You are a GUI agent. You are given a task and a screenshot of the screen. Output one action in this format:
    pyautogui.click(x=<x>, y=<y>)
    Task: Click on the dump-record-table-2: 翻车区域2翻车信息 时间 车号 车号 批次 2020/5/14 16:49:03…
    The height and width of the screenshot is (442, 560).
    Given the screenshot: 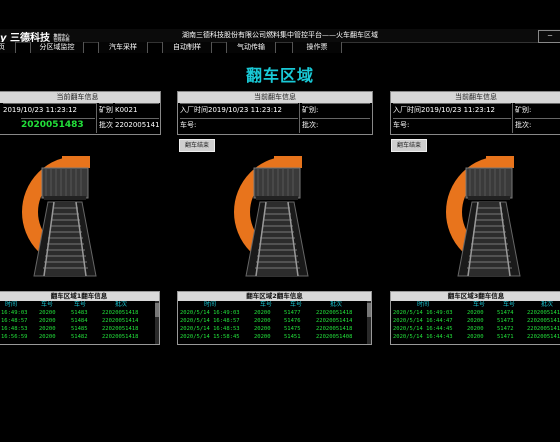 What is the action you would take?
    pyautogui.click(x=274, y=318)
    